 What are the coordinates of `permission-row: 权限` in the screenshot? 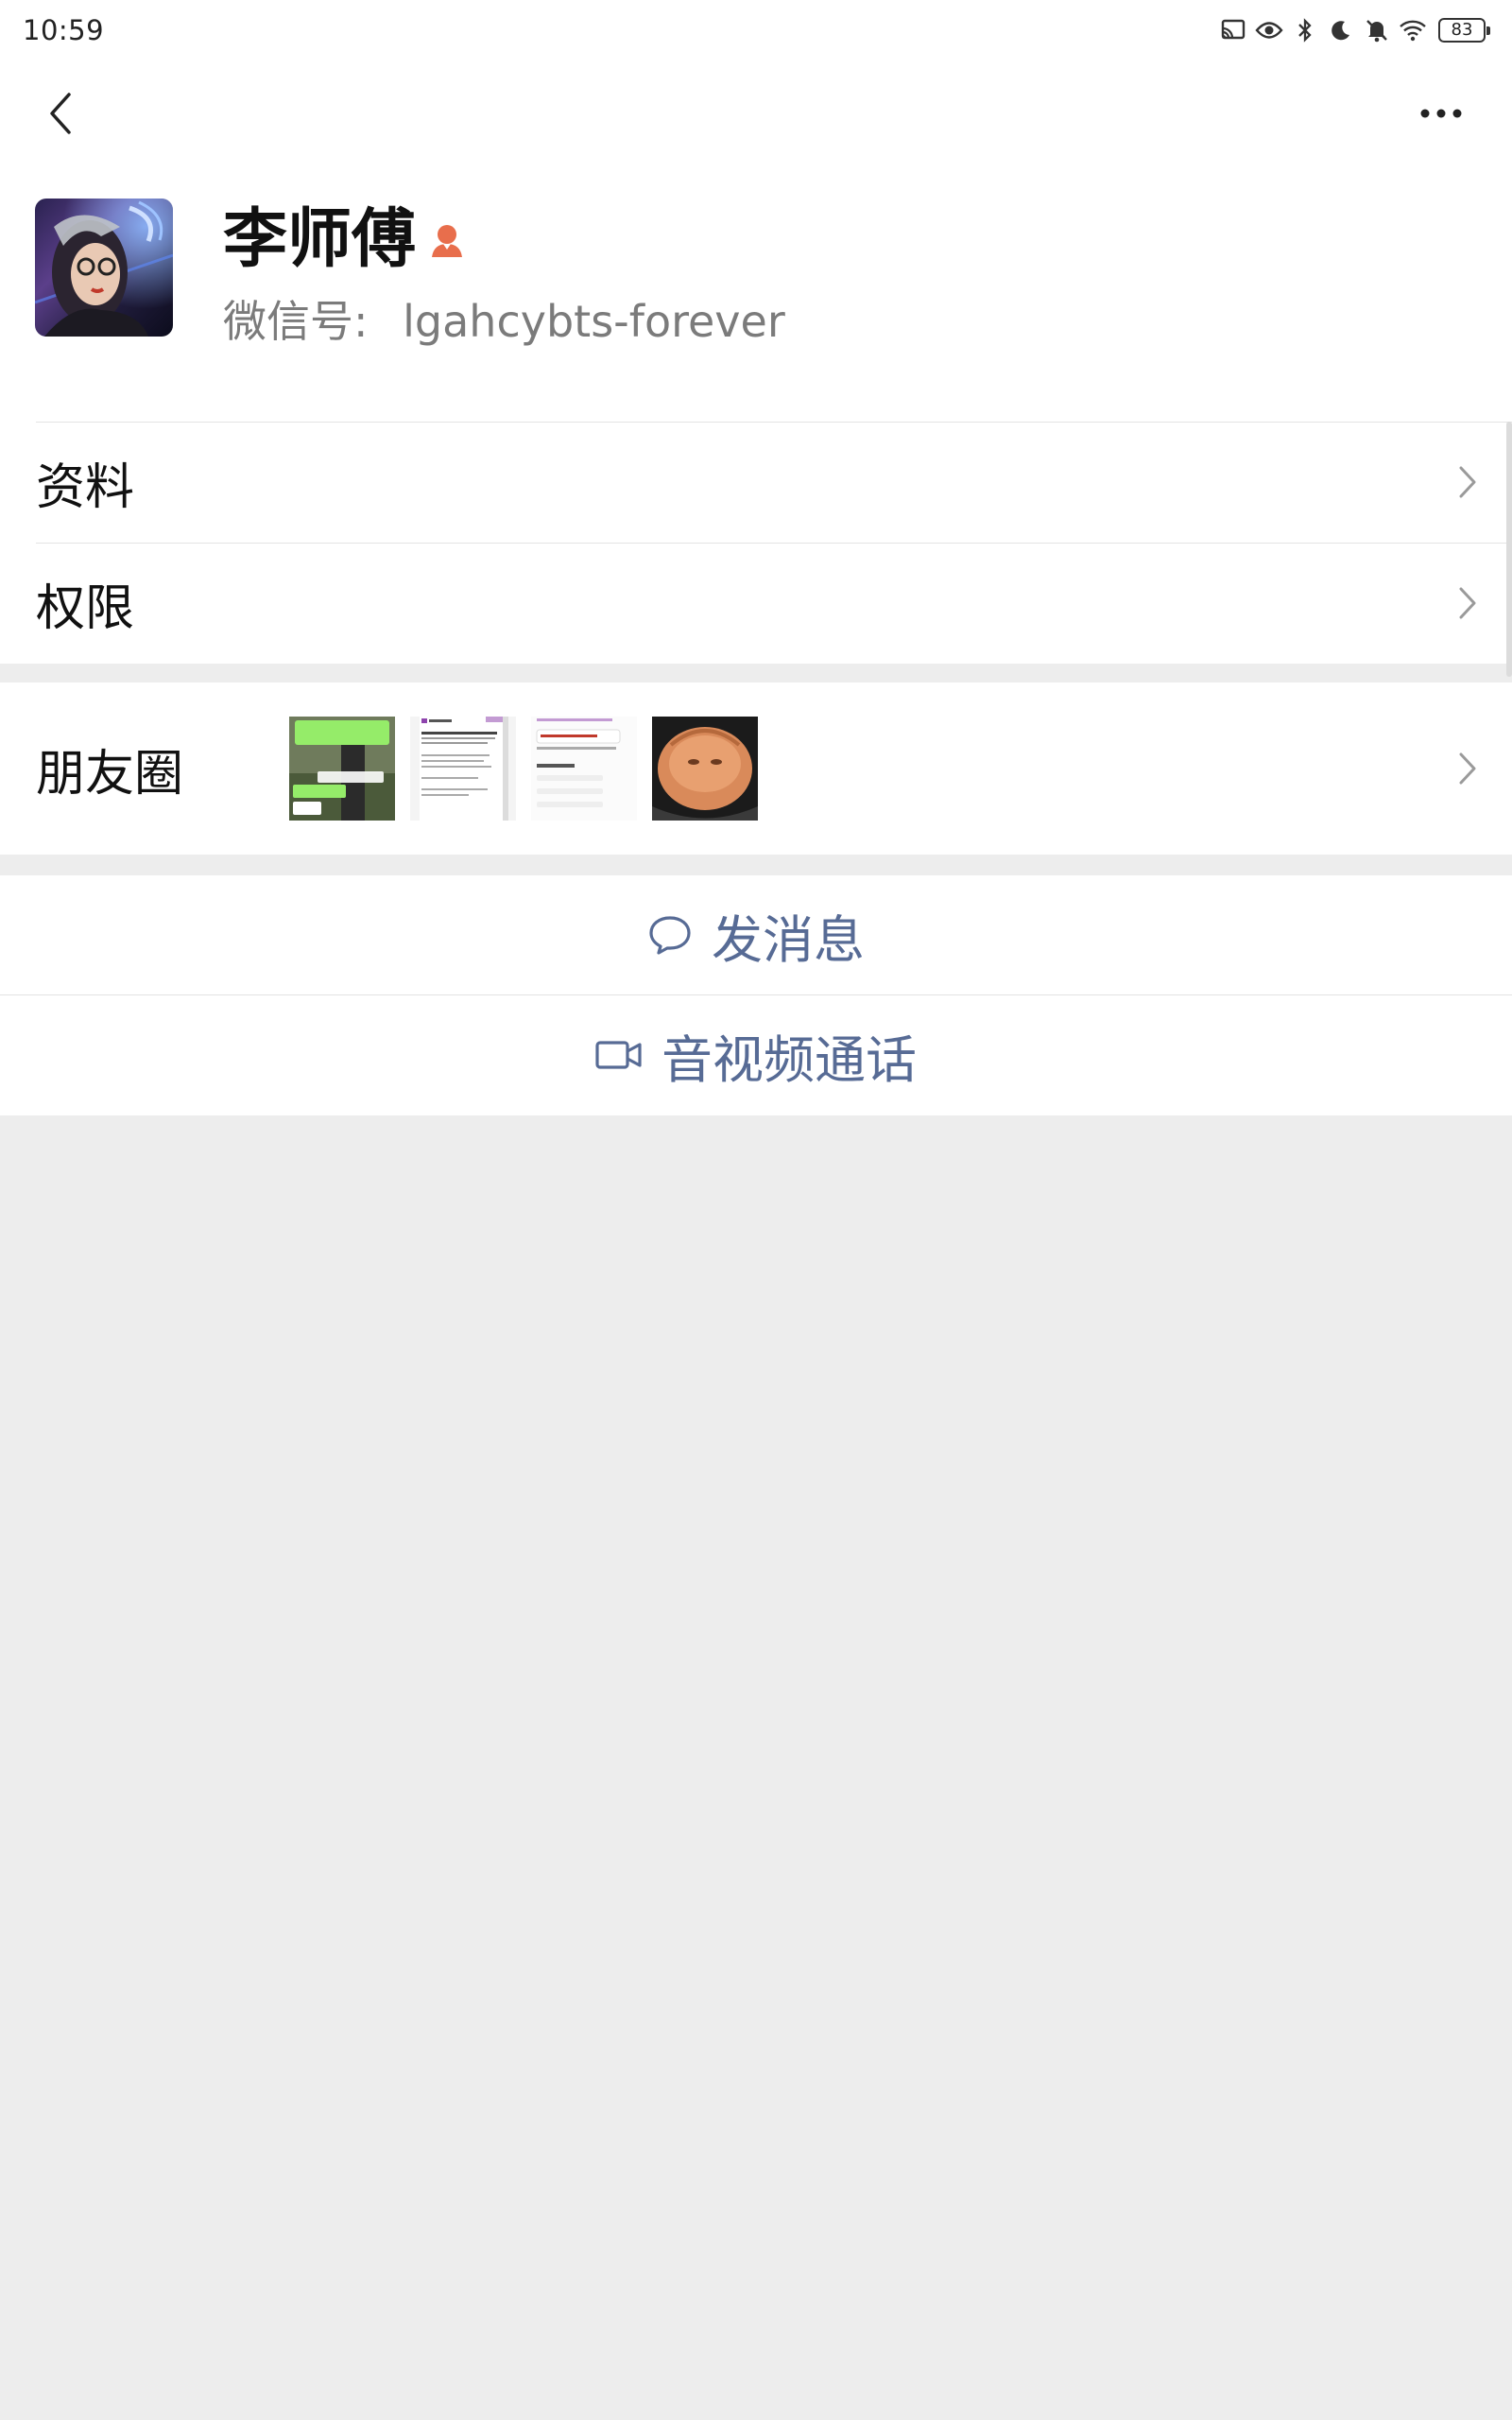 It's located at (756, 603).